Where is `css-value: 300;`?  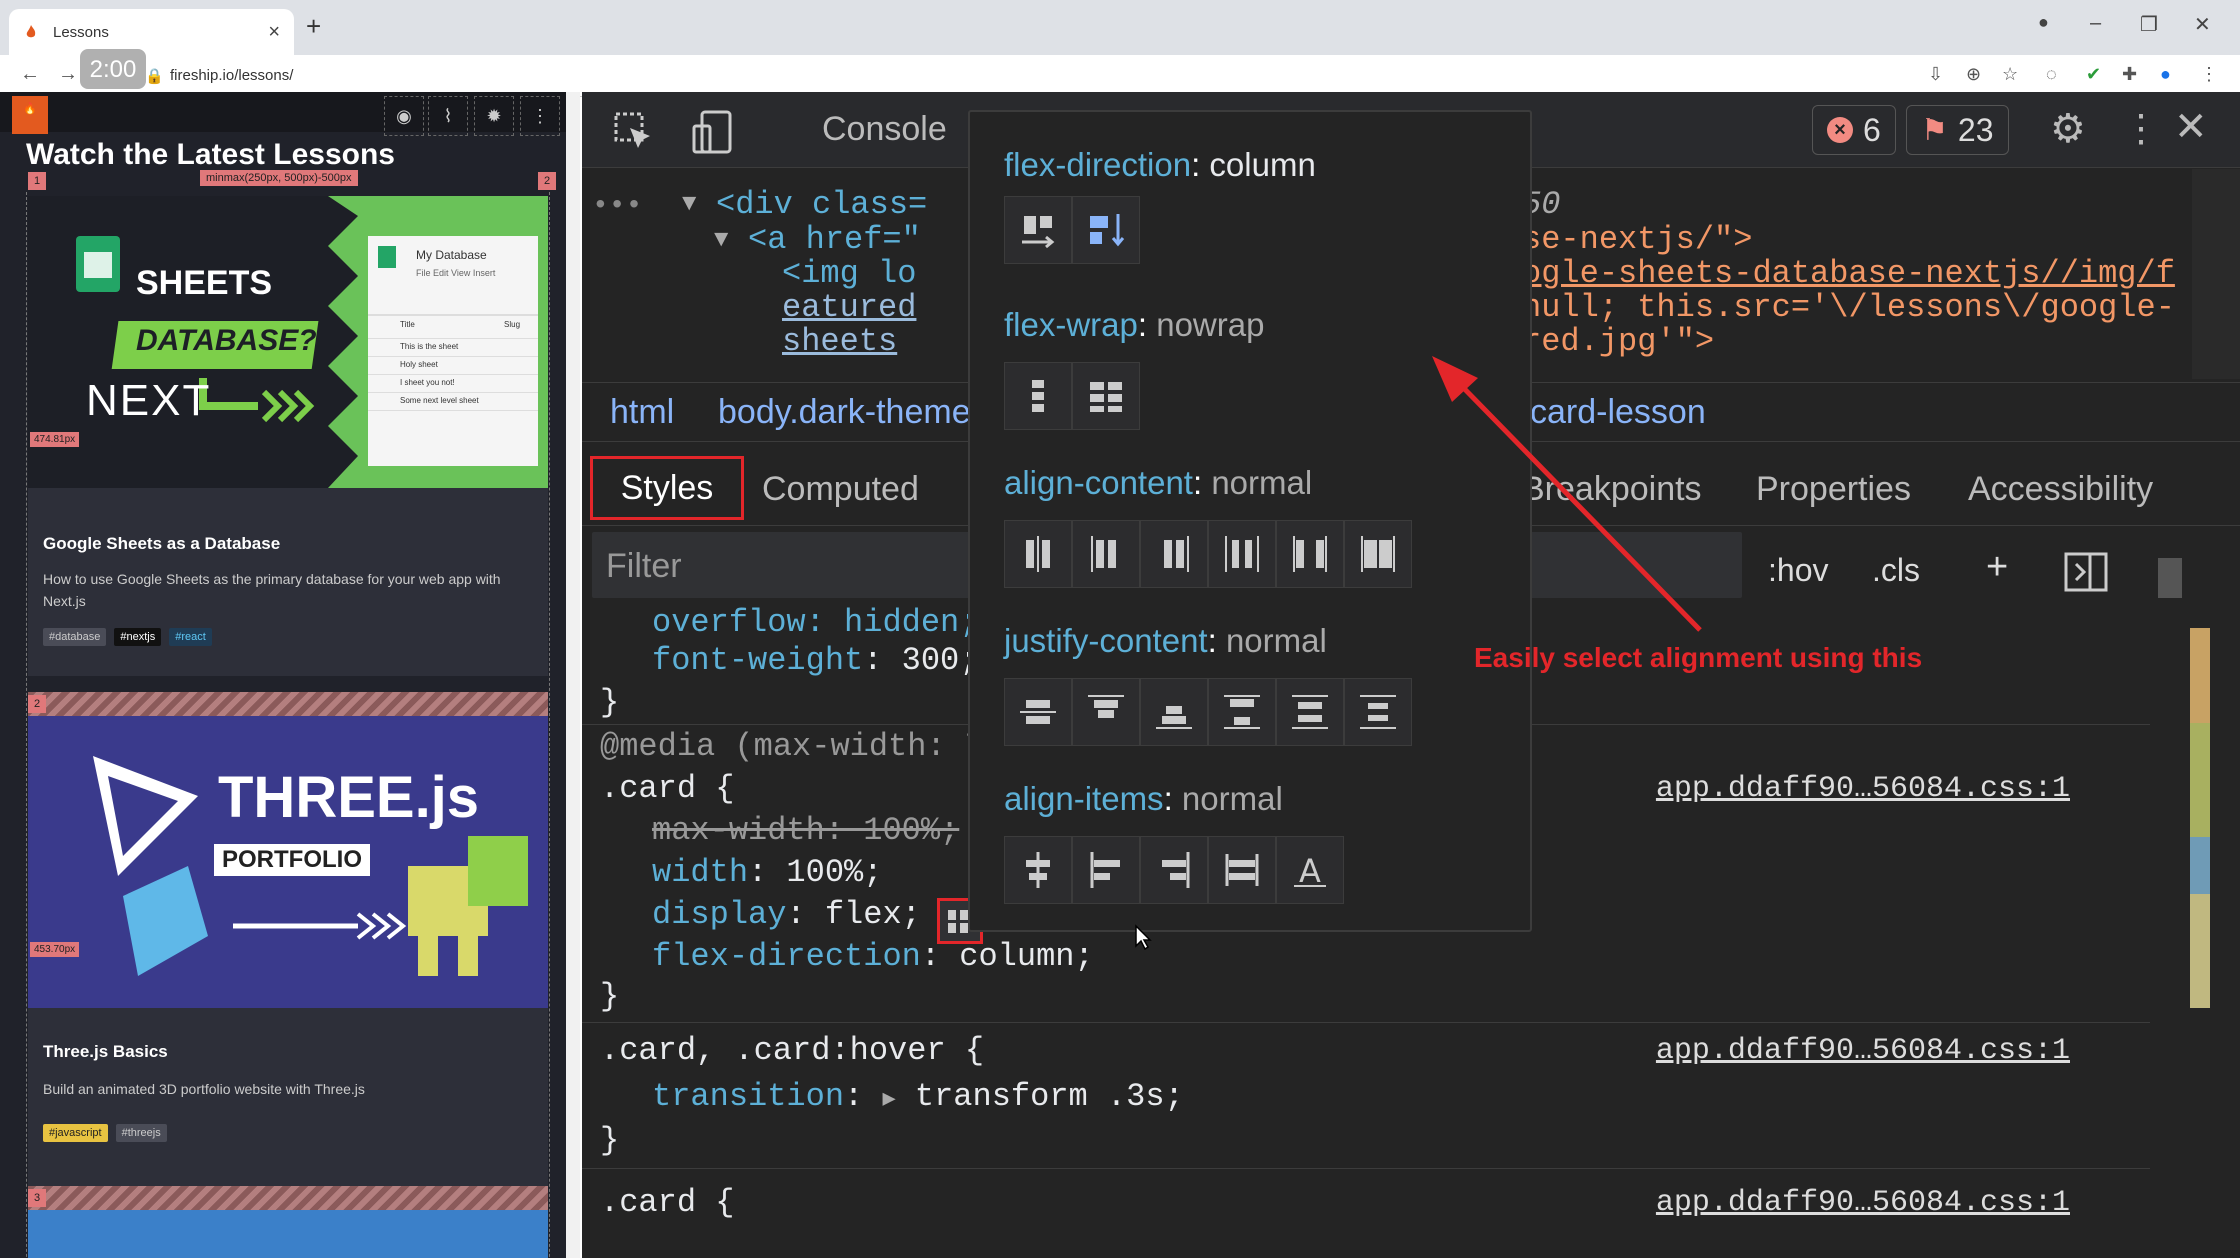
css-value: 300; is located at coordinates (940, 660).